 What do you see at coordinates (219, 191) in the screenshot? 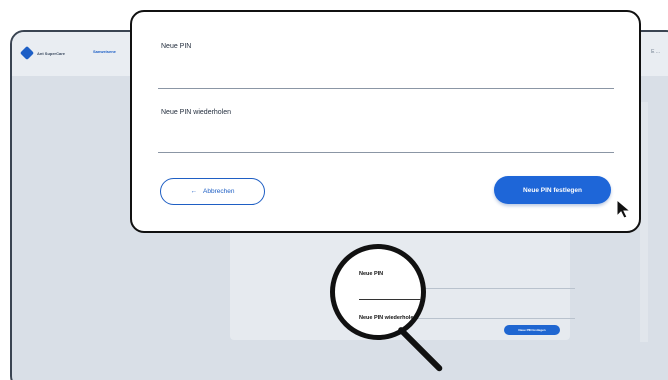
I see `cancel-button-label: Abbrechen` at bounding box center [219, 191].